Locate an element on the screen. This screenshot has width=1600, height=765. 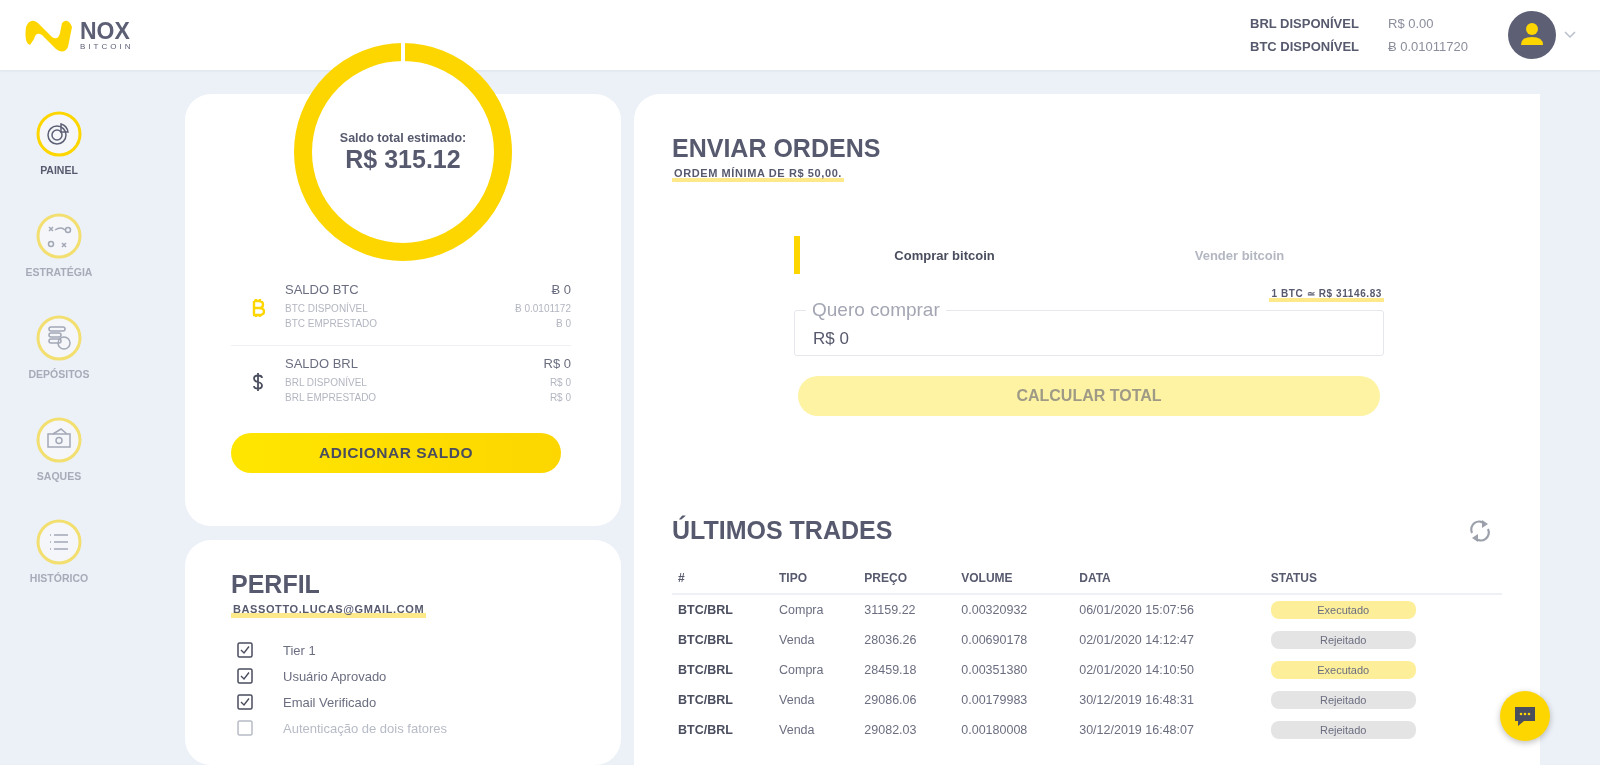
logo-name: NOX is located at coordinates (105, 31).